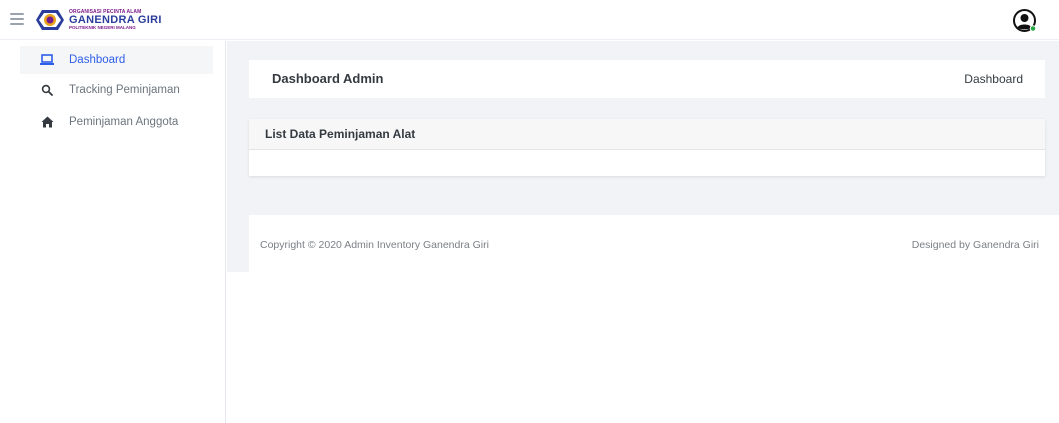 Image resolution: width=1059 pixels, height=423 pixels. I want to click on list-data-card: List Data Peminjaman Alat, so click(647, 147).